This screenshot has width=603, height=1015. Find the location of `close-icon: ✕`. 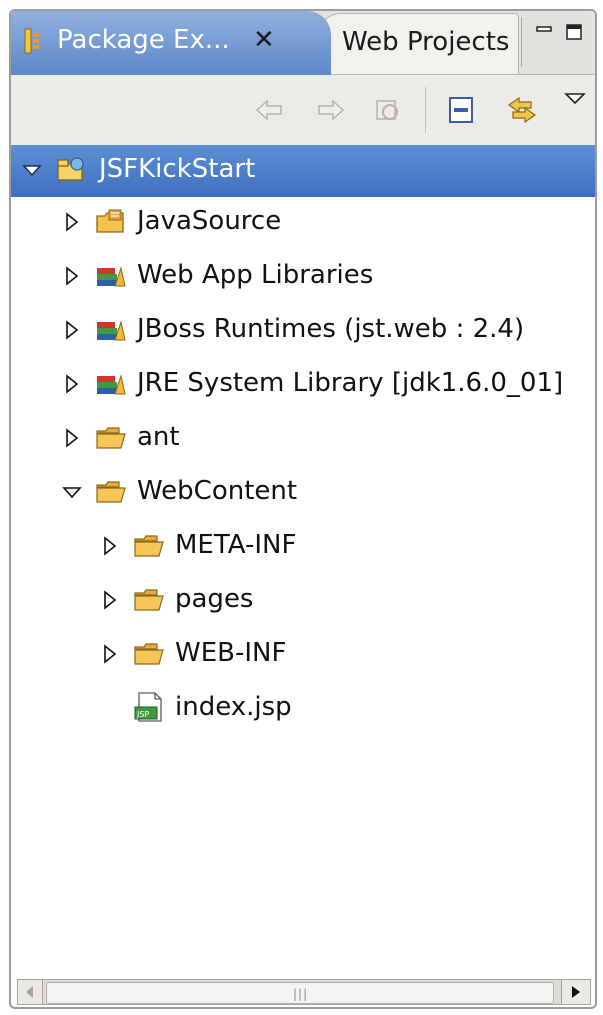

close-icon: ✕ is located at coordinates (264, 40).